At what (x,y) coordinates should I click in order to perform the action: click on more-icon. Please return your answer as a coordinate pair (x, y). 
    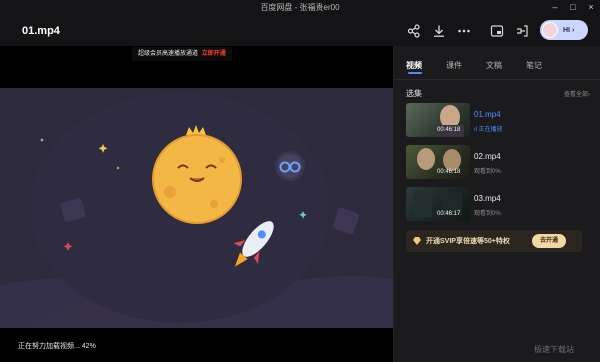
    Looking at the image, I should click on (464, 31).